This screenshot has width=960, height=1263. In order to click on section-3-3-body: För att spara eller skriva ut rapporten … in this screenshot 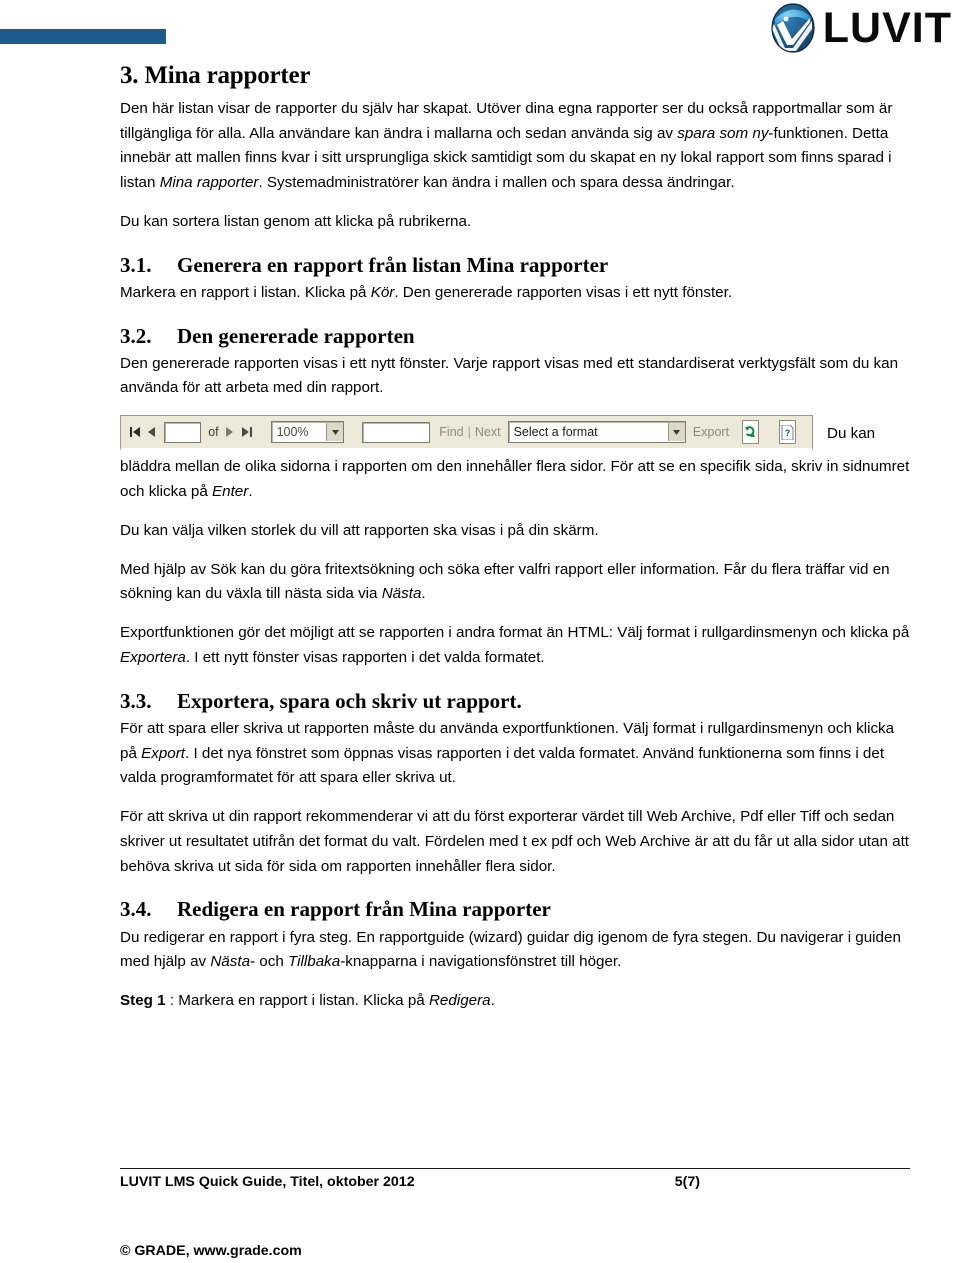, I will do `click(515, 754)`.